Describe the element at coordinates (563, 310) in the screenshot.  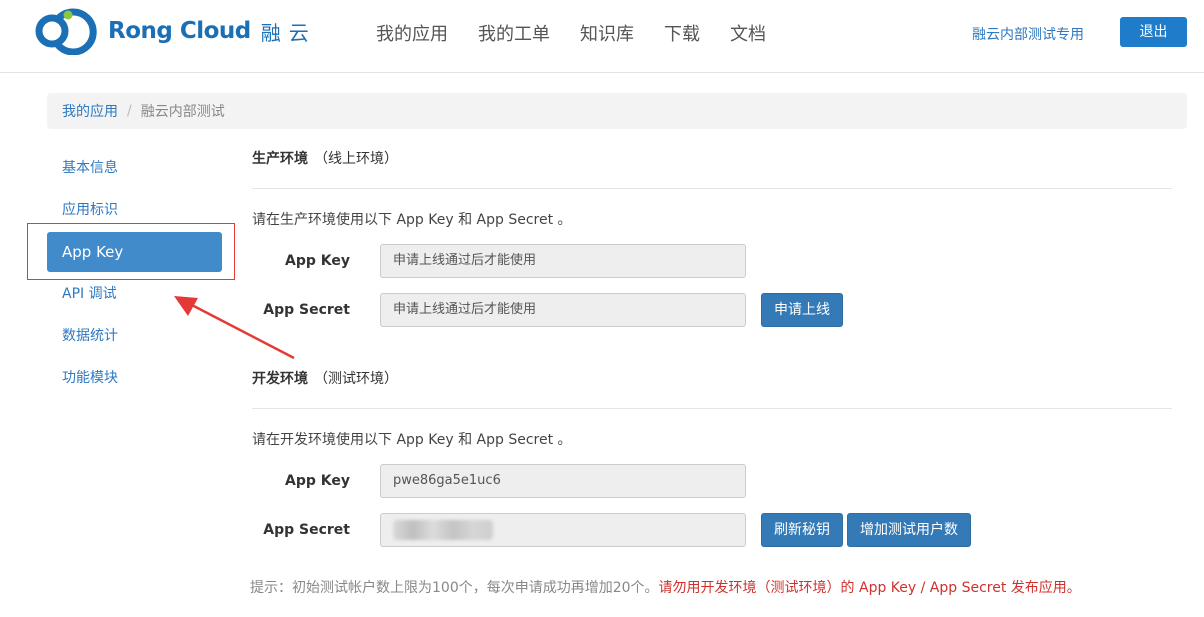
I see `production-app-secret-field: 申请上线通过后才能使用` at that location.